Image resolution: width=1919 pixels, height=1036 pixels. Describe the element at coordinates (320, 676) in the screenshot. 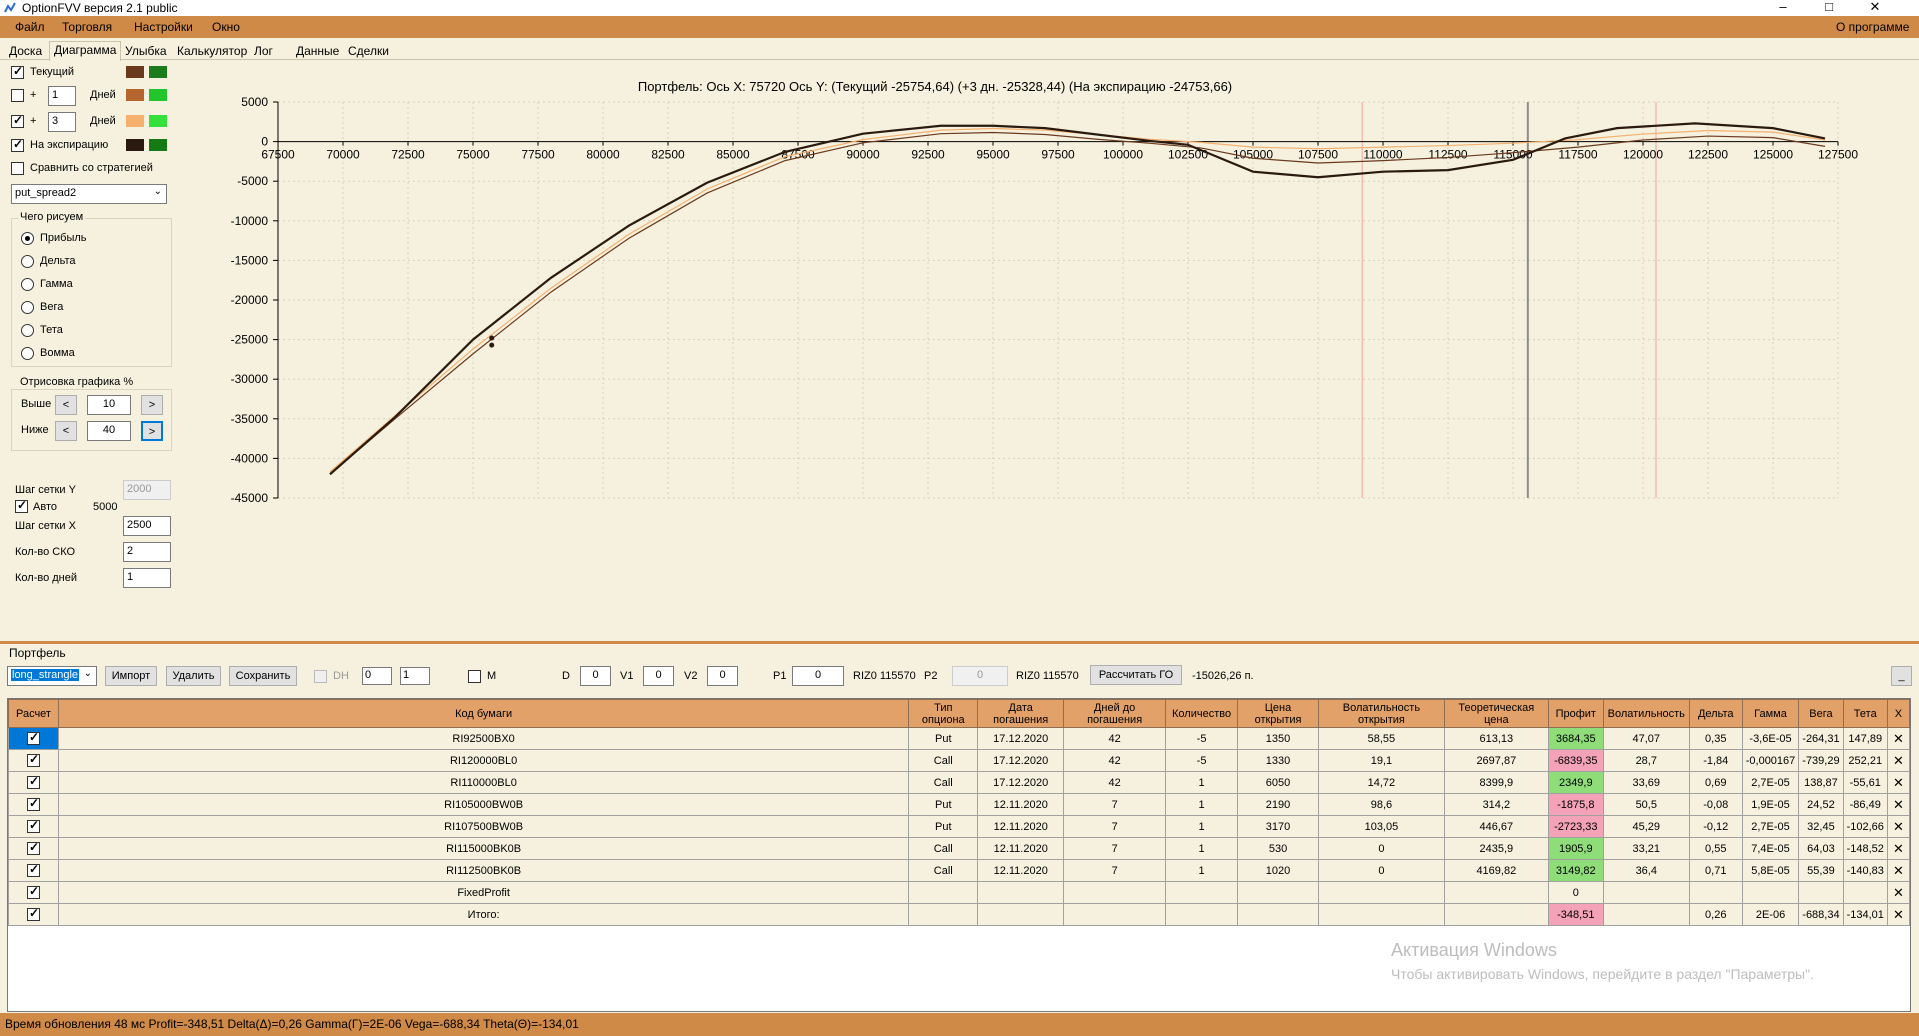

I see `dh-checkbox` at that location.